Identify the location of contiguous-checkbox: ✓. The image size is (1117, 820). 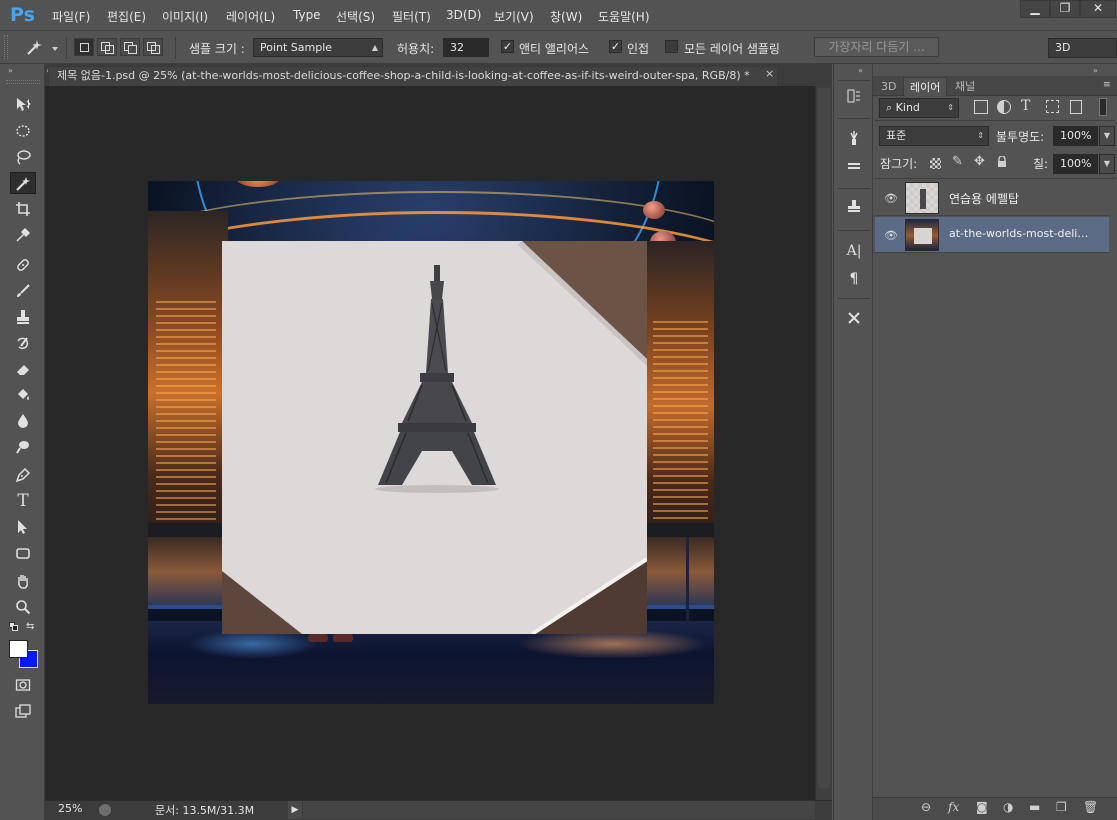
(615, 46).